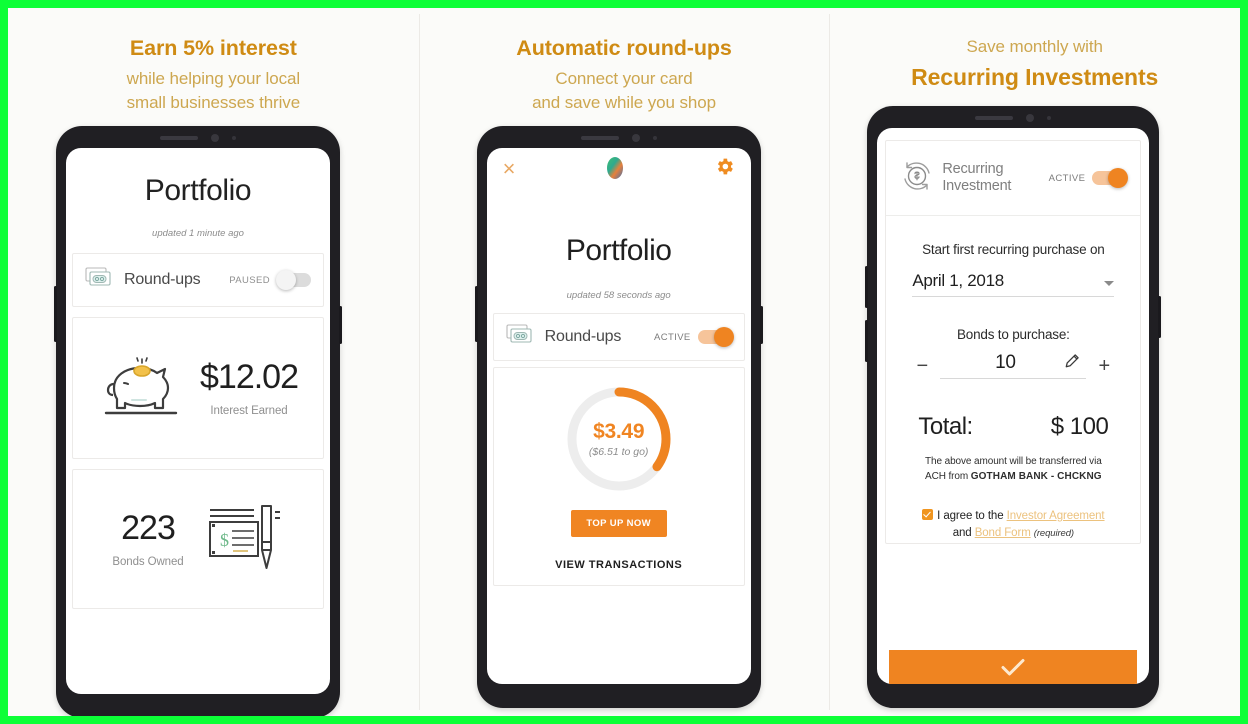  What do you see at coordinates (618, 523) in the screenshot?
I see `top-up-now-button: TOP UP NOW` at bounding box center [618, 523].